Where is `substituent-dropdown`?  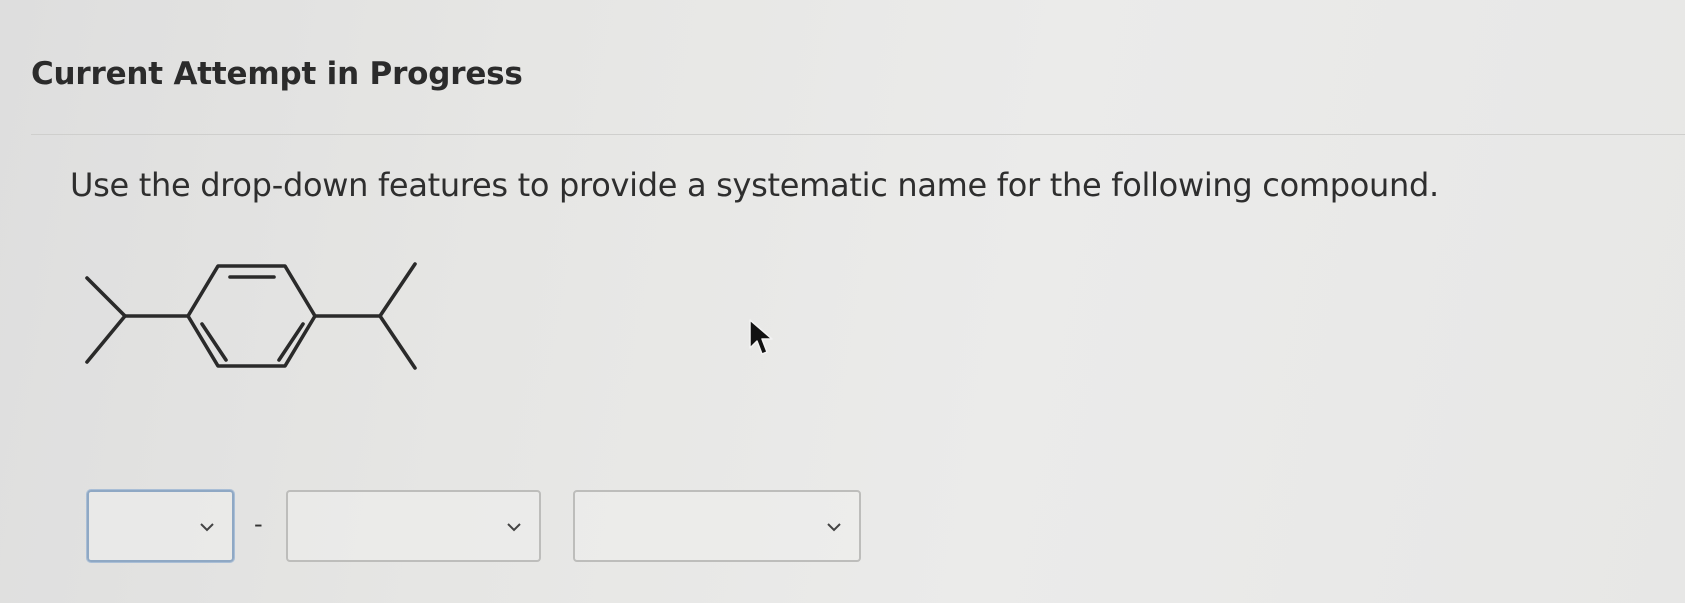 substituent-dropdown is located at coordinates (413, 526).